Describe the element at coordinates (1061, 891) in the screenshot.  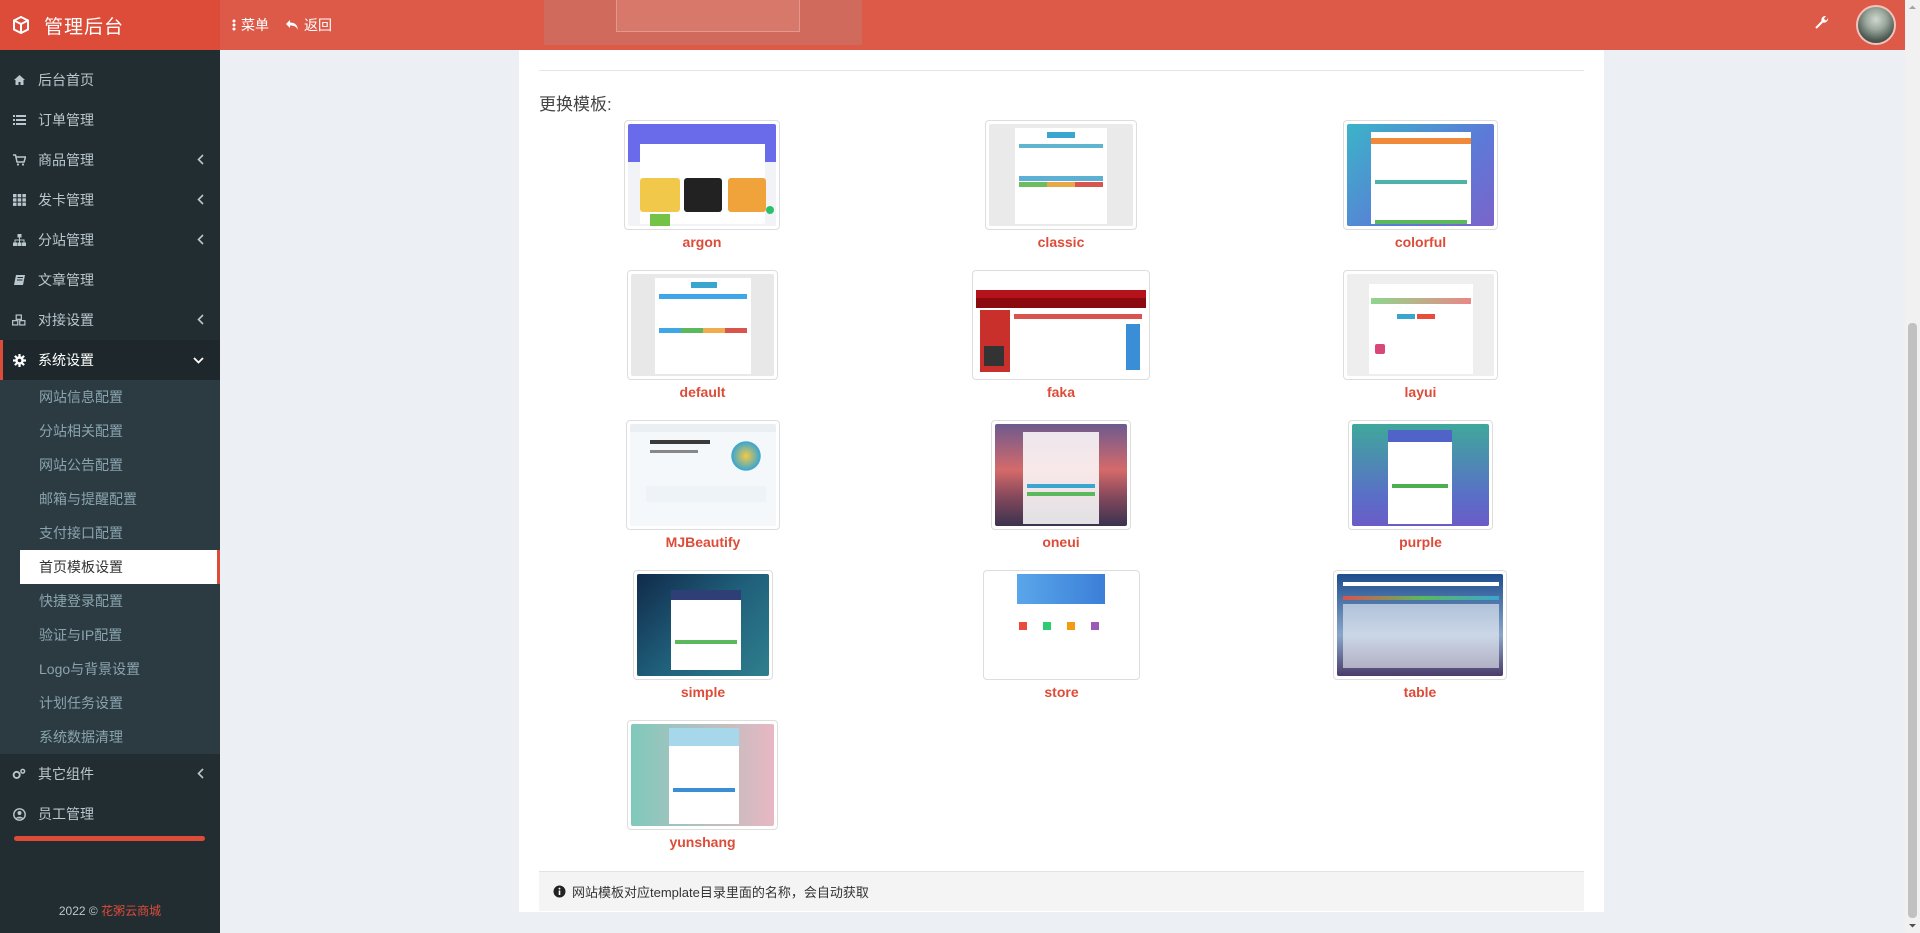
I see `help-note: 网站模板对应template目录里面的名称，会自动获取` at that location.